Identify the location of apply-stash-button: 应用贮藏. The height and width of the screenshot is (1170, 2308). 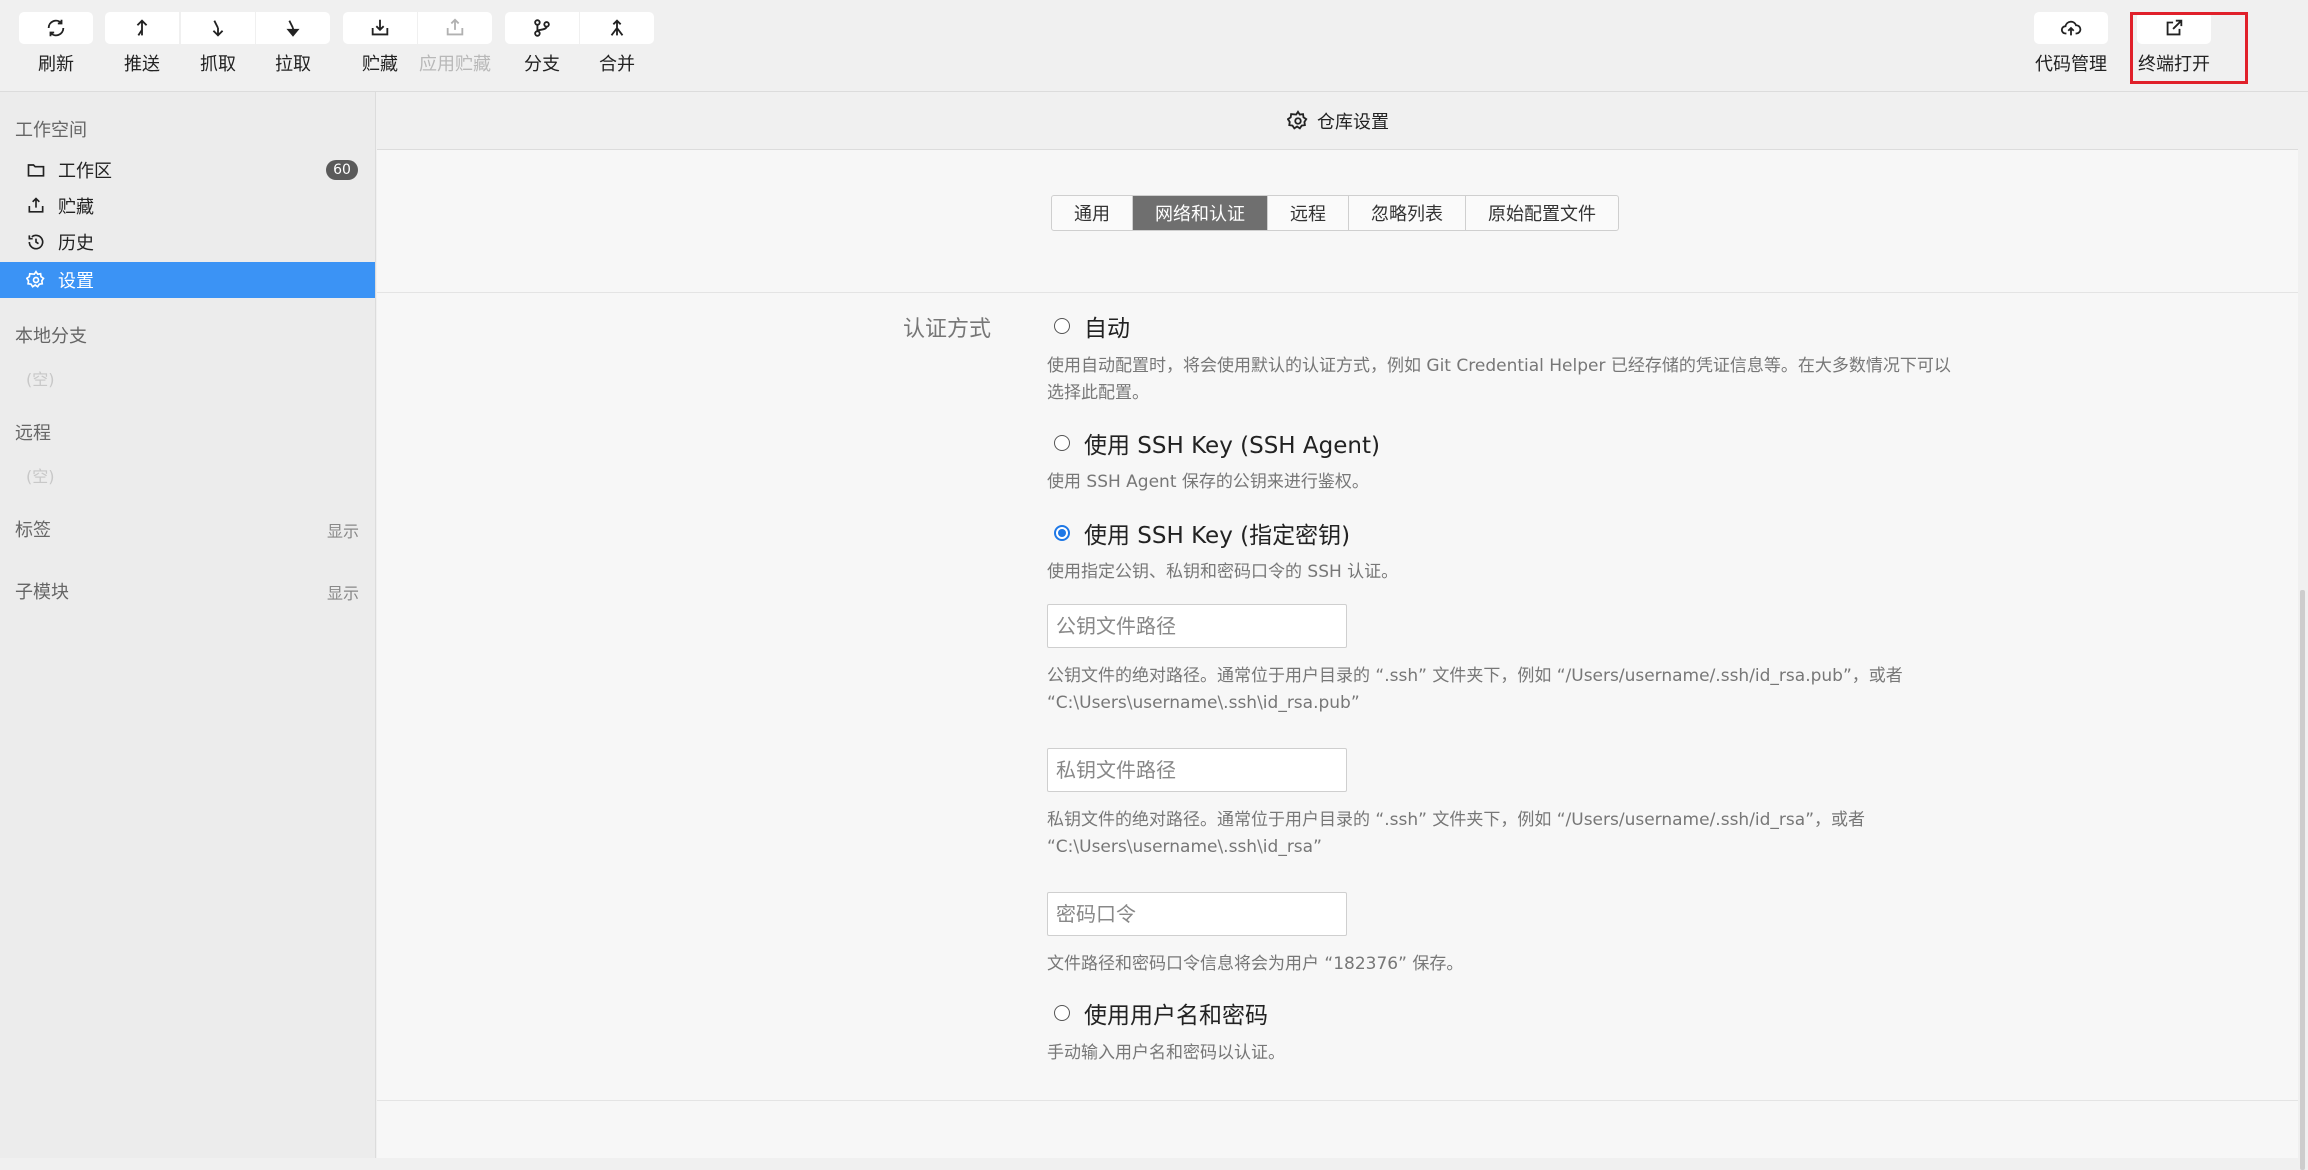
(455, 44).